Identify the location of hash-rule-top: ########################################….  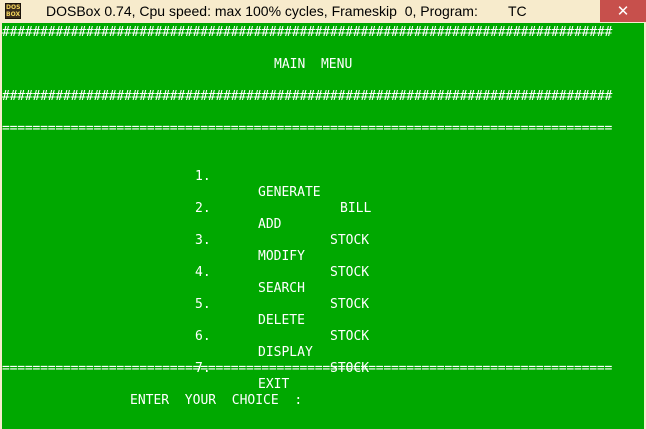
(307, 32).